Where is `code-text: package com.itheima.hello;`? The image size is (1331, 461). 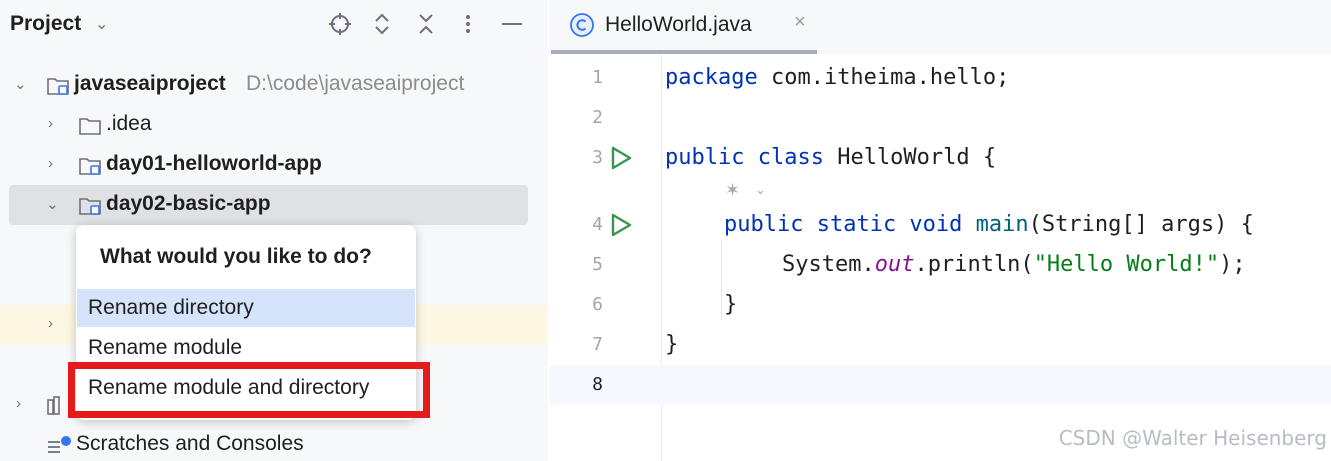
code-text: package com.itheima.hello; is located at coordinates (837, 77).